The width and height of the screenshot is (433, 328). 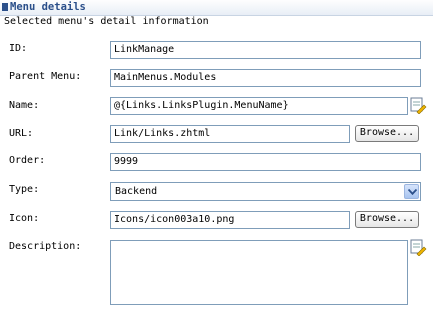 I want to click on id-field: LinkManage, so click(x=265, y=50).